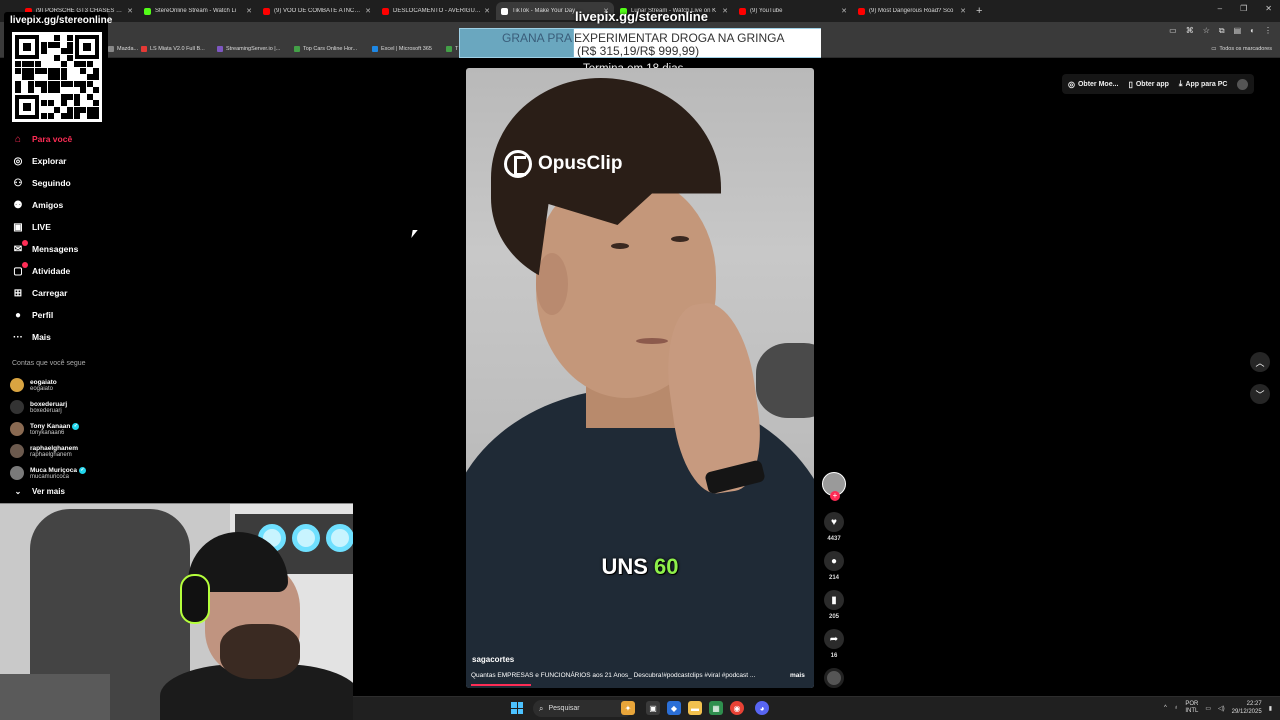  Describe the element at coordinates (517, 708) in the screenshot. I see `windows-start-icon` at that location.